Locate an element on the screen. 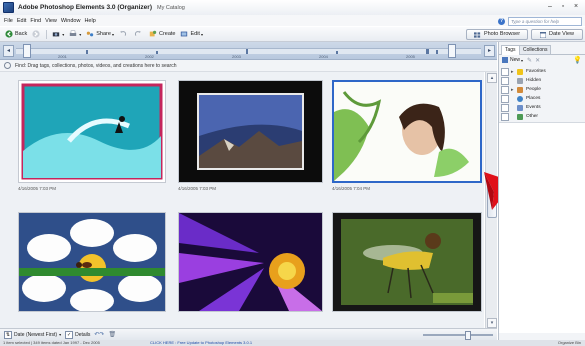 This screenshot has height=346, width=585. rotate-right-icon is located at coordinates (137, 33).